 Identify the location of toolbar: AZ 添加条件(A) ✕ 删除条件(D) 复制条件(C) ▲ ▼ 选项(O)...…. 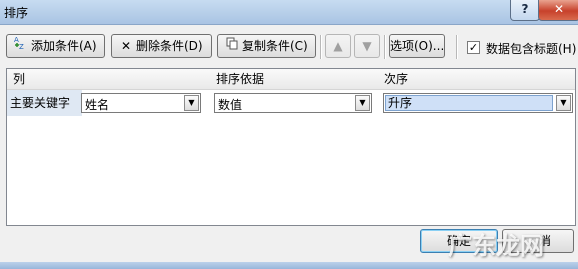
(289, 47).